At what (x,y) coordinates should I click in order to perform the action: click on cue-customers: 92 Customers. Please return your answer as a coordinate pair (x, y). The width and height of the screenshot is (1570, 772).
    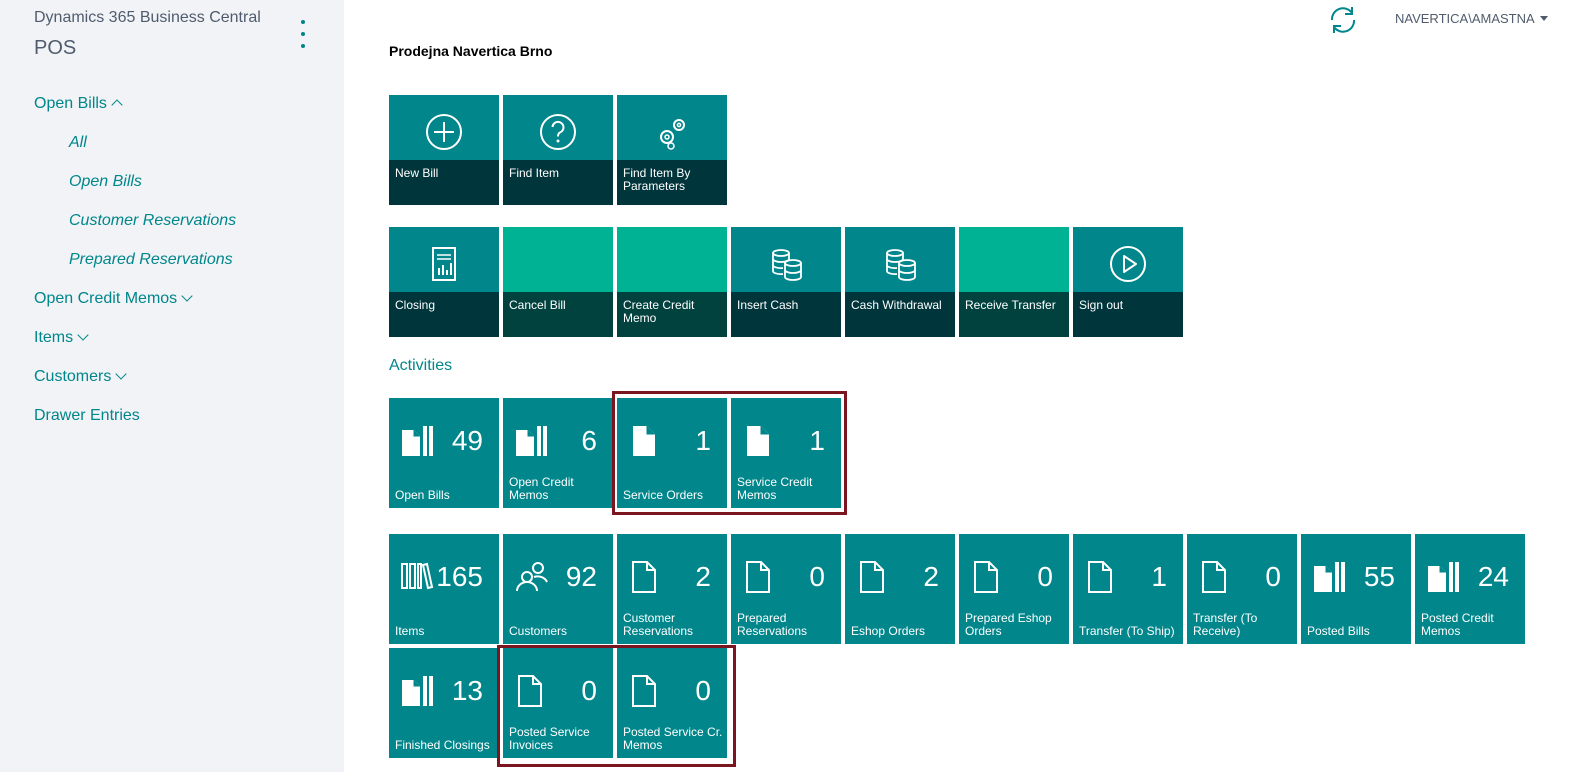
    Looking at the image, I should click on (558, 589).